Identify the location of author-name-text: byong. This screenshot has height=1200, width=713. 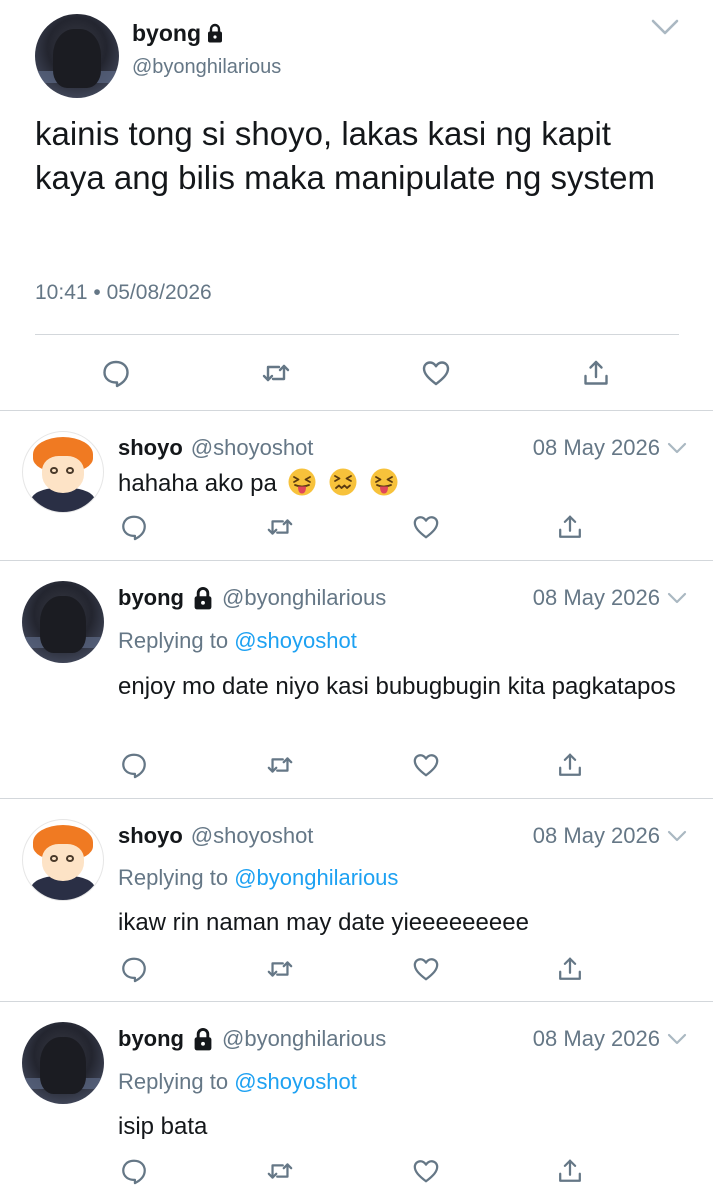
(166, 33).